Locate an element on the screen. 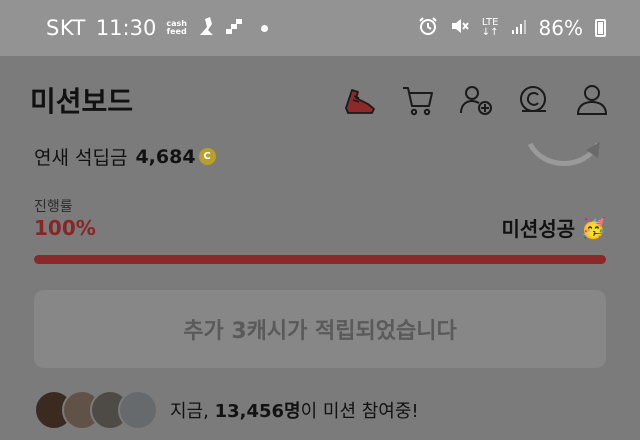 This screenshot has width=640, height=440. avatar is located at coordinates (138, 410).